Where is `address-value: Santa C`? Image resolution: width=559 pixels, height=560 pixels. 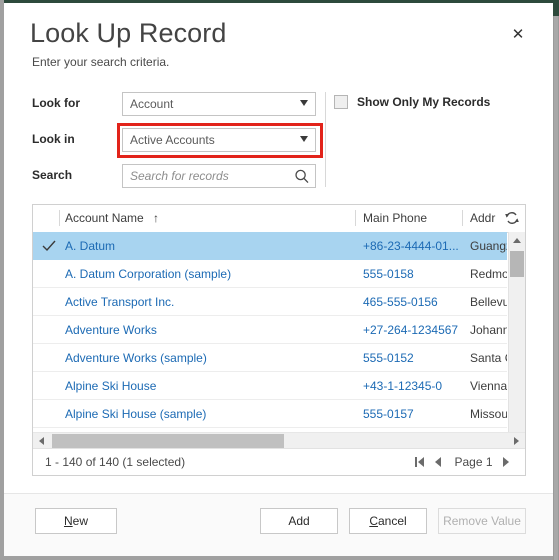 address-value: Santa C is located at coordinates (488, 358).